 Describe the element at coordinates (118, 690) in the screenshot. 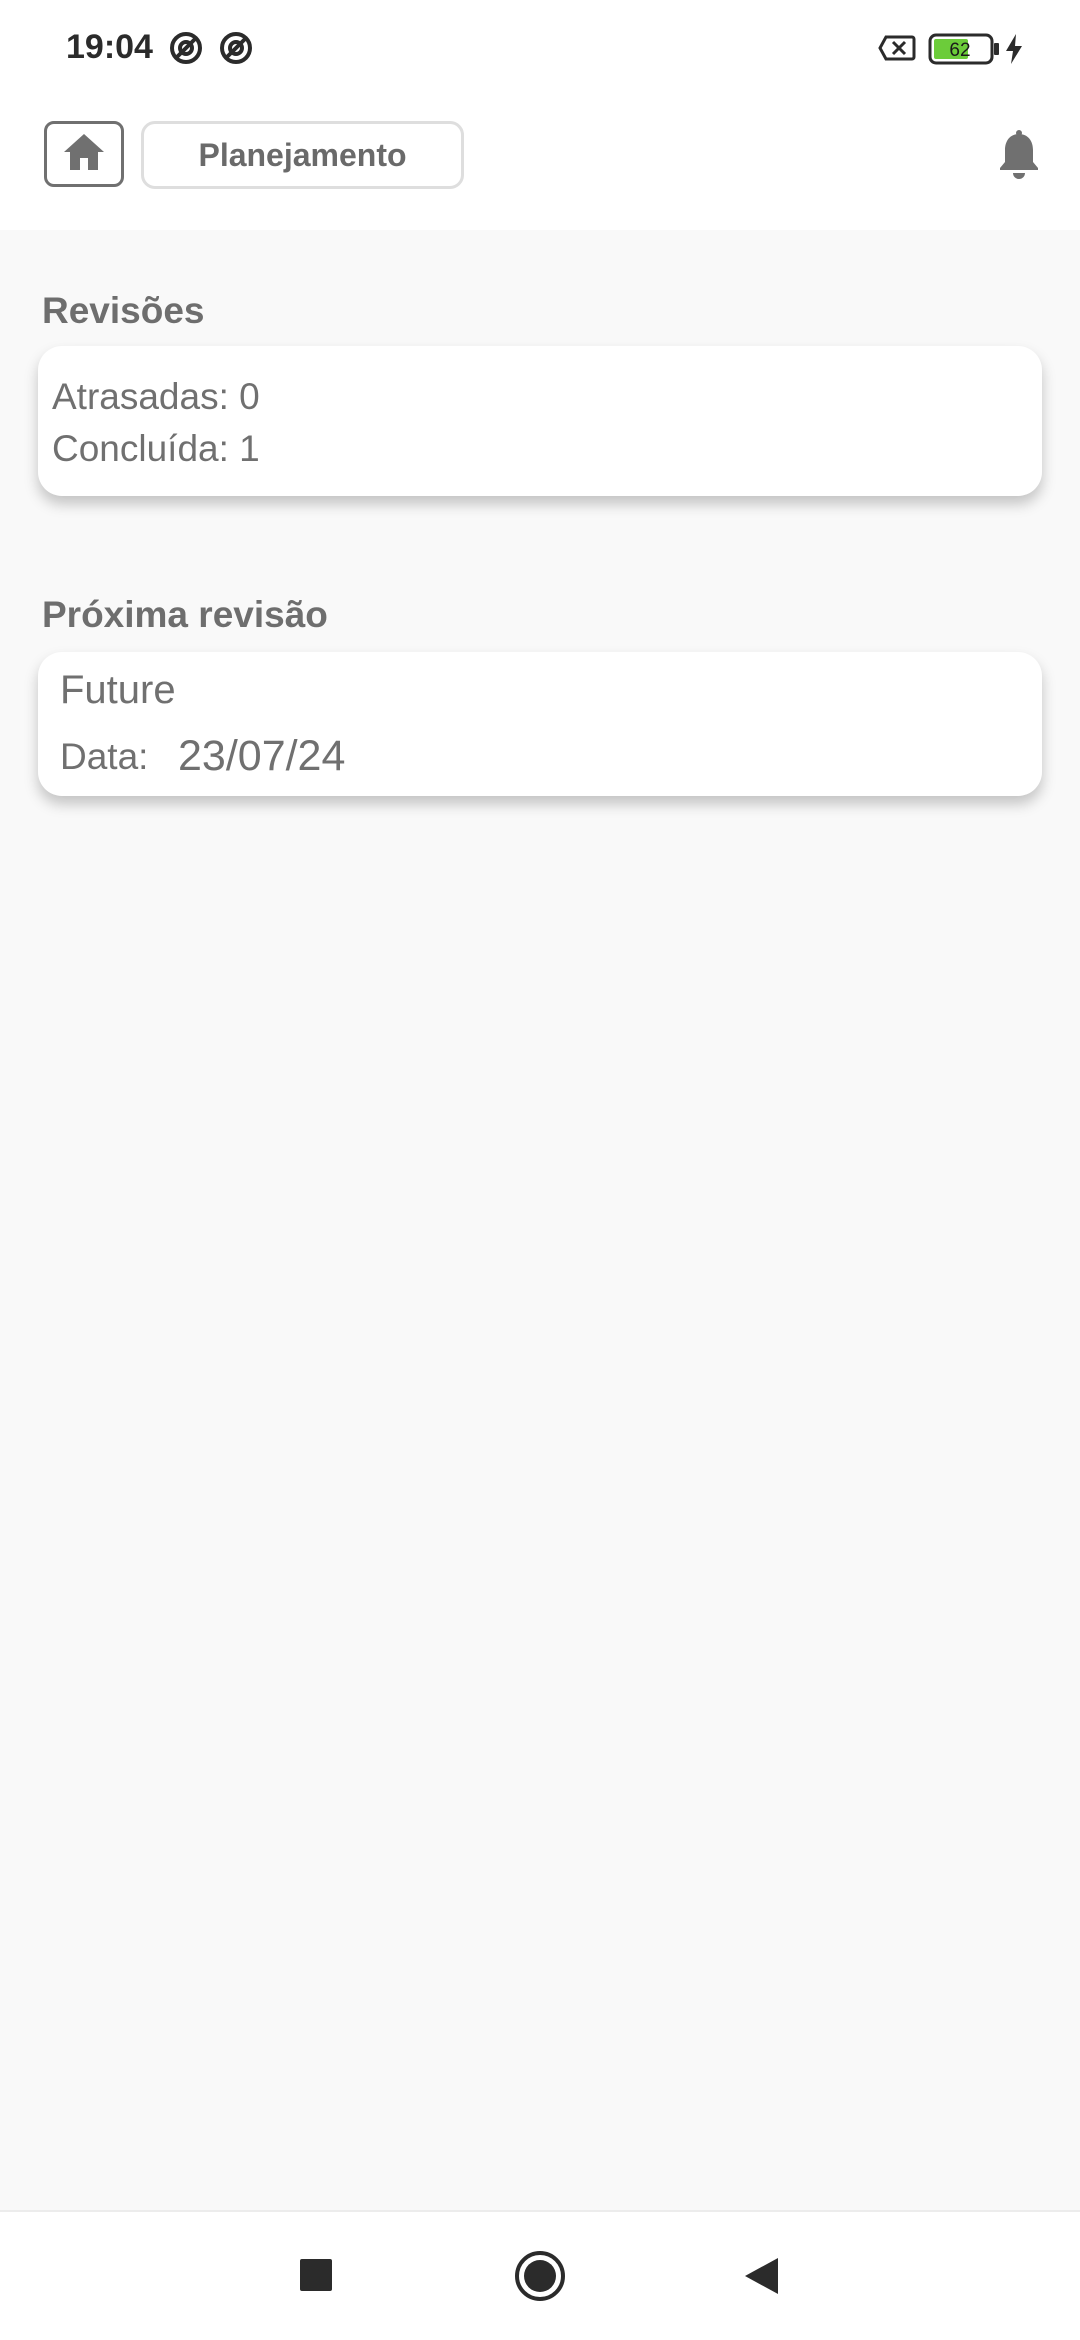

I see `next-review-name: Future` at that location.